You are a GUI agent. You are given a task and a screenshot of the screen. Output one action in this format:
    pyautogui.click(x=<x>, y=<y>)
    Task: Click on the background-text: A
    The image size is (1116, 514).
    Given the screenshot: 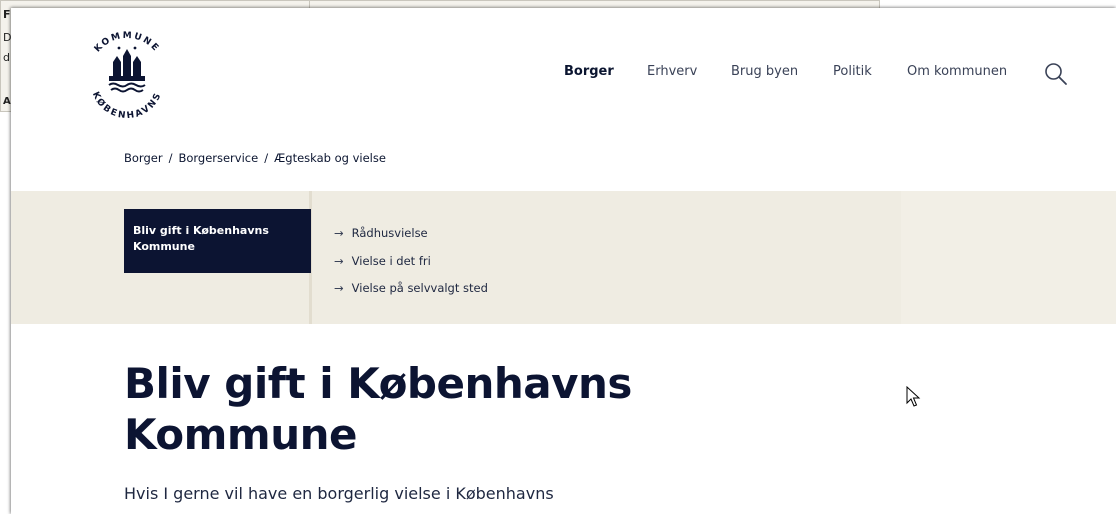 What is the action you would take?
    pyautogui.click(x=7, y=101)
    